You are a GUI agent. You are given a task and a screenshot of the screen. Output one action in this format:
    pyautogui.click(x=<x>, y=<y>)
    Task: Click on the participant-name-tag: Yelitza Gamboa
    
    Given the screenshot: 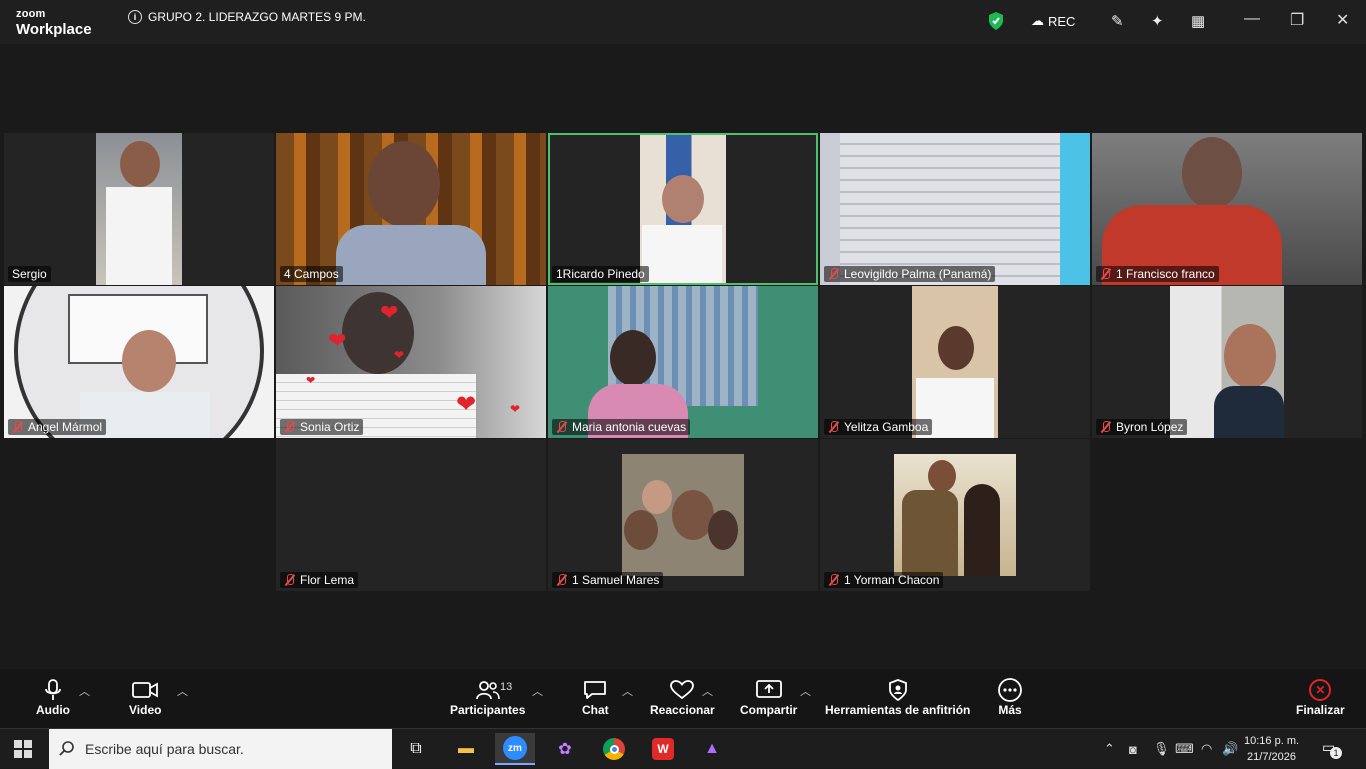 What is the action you would take?
    pyautogui.click(x=878, y=427)
    